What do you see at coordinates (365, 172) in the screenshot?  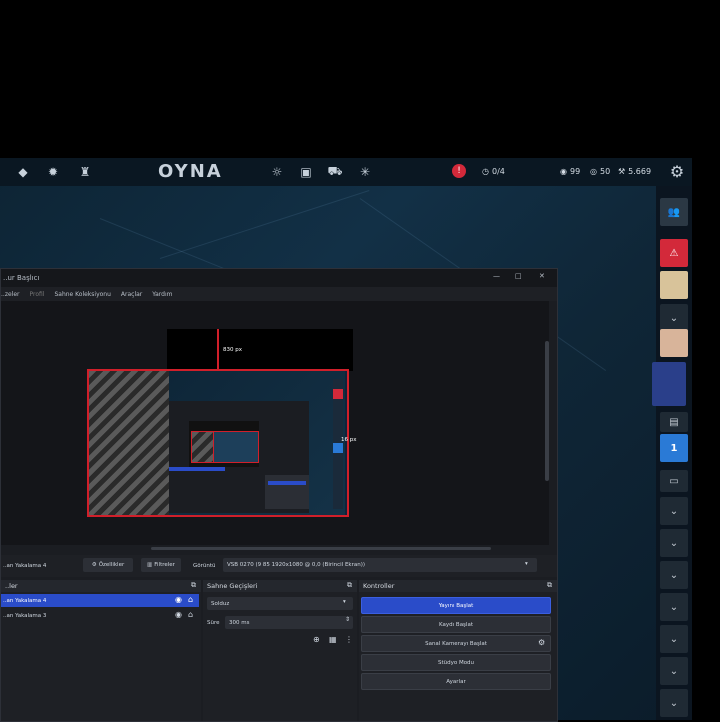 I see `network-icon: ✳` at bounding box center [365, 172].